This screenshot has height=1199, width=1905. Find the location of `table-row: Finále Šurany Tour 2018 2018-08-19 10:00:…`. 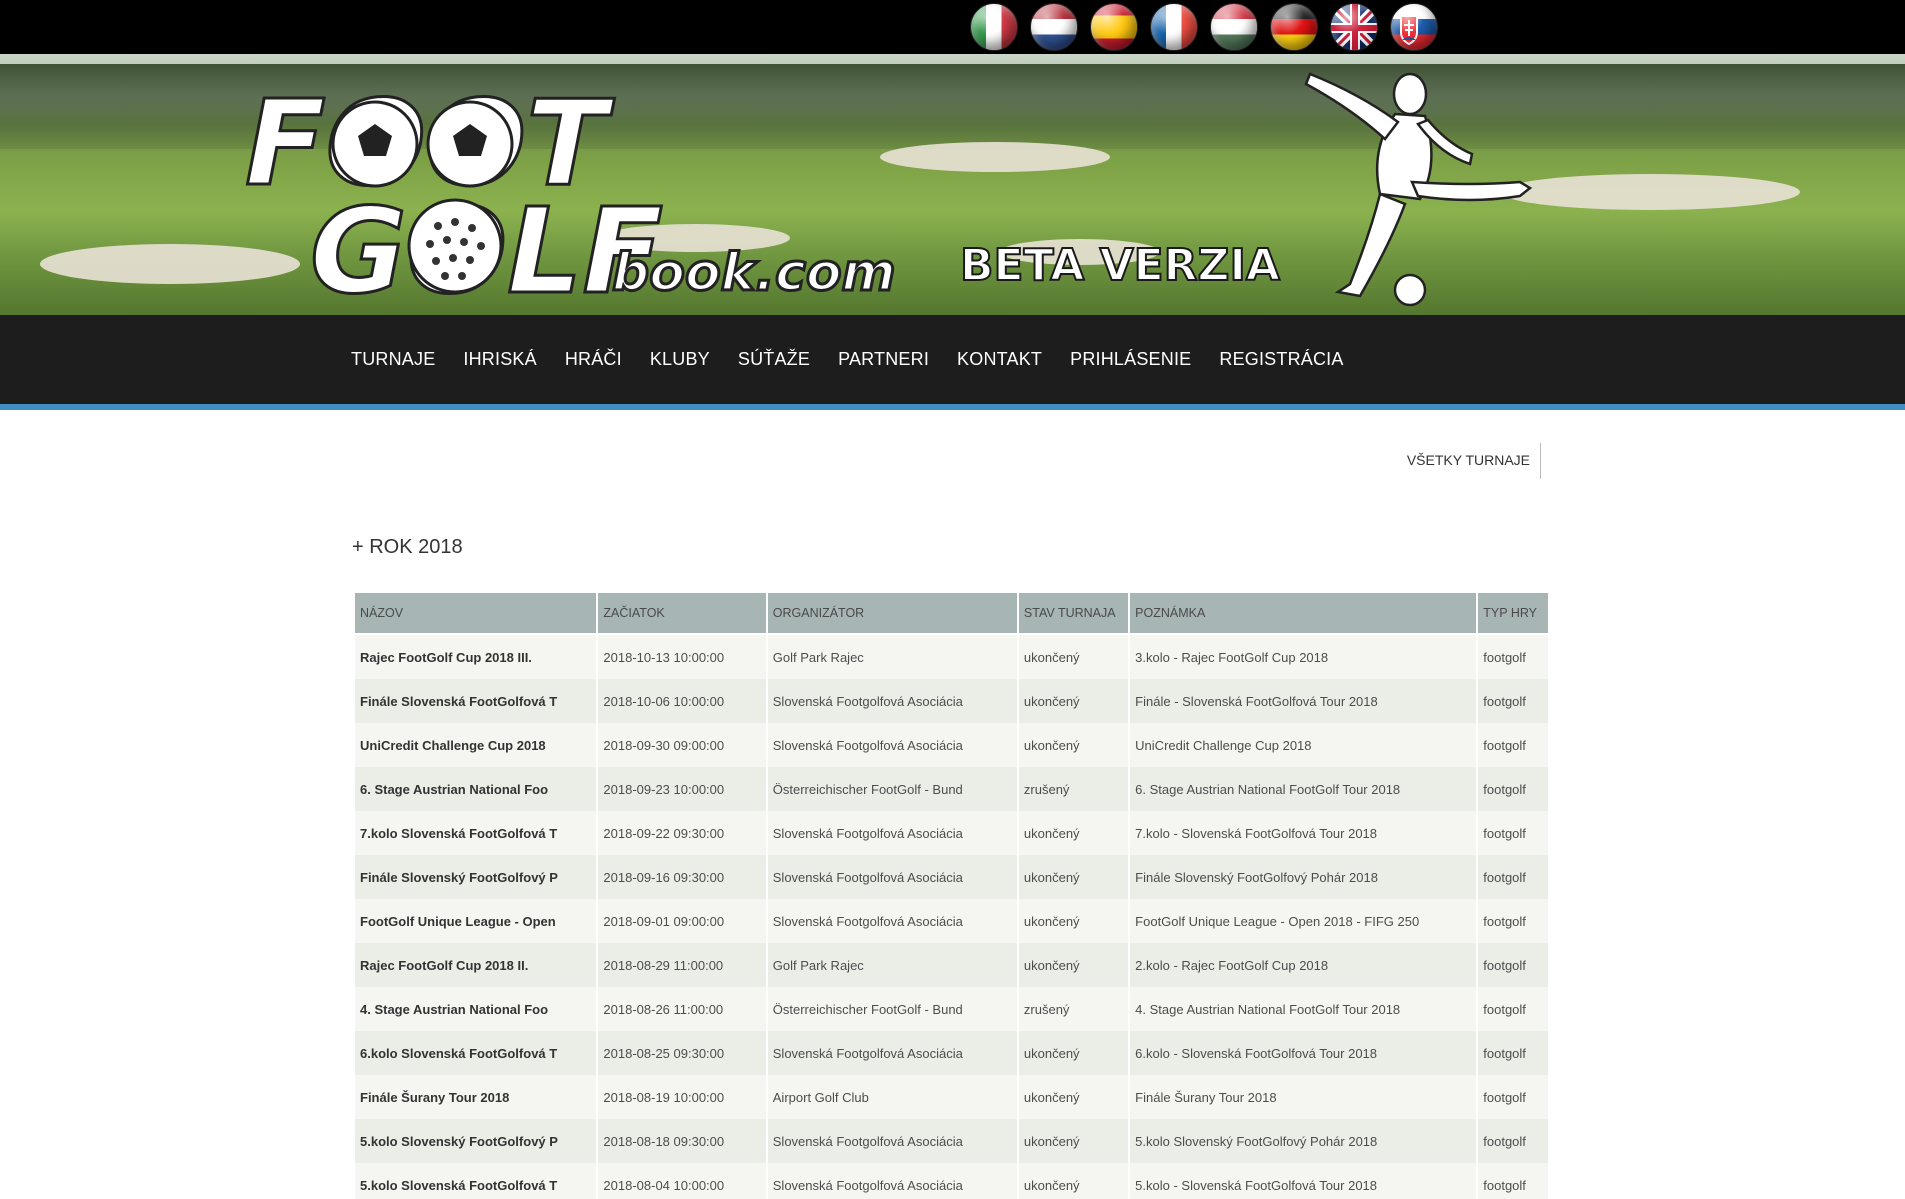

table-row: Finále Šurany Tour 2018 2018-08-19 10:00:… is located at coordinates (951, 1097).